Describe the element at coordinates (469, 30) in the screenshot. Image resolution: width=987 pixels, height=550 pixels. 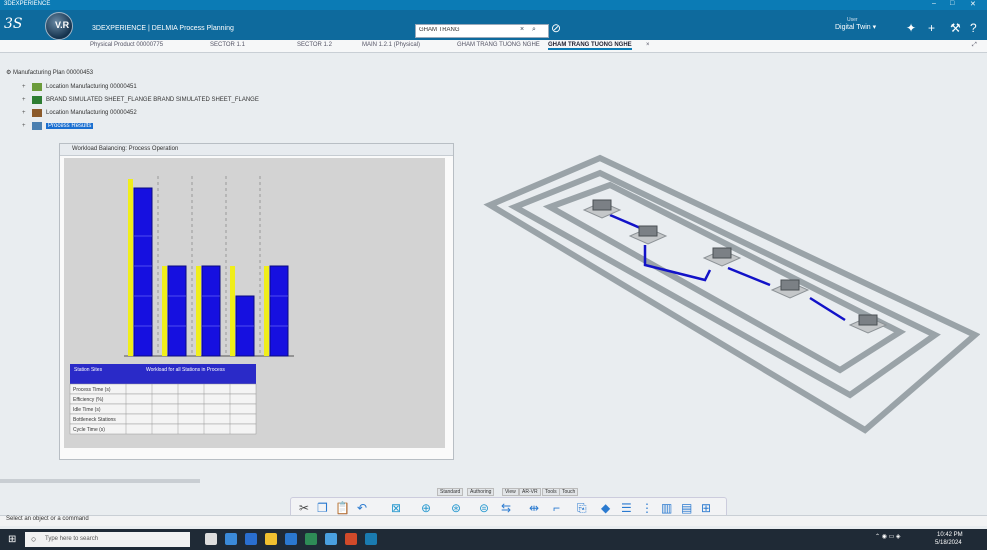
I see `search-input` at that location.